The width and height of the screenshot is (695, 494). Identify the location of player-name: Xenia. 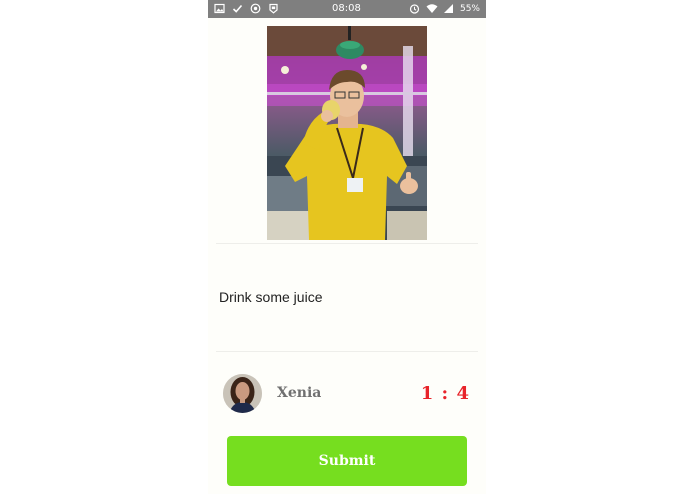
(299, 393).